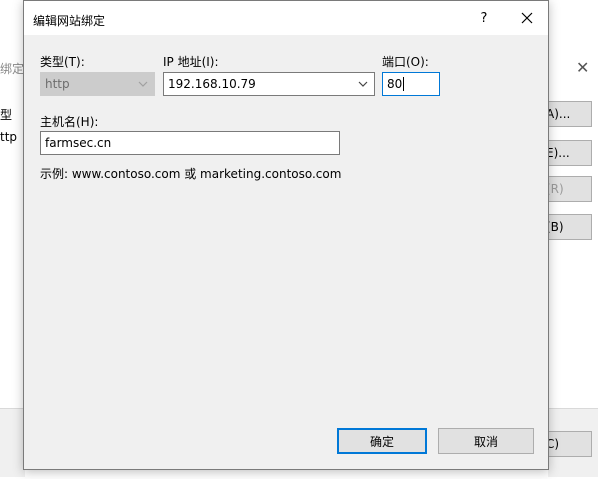 The height and width of the screenshot is (479, 598). I want to click on type-label: 类型(T):, so click(62, 62).